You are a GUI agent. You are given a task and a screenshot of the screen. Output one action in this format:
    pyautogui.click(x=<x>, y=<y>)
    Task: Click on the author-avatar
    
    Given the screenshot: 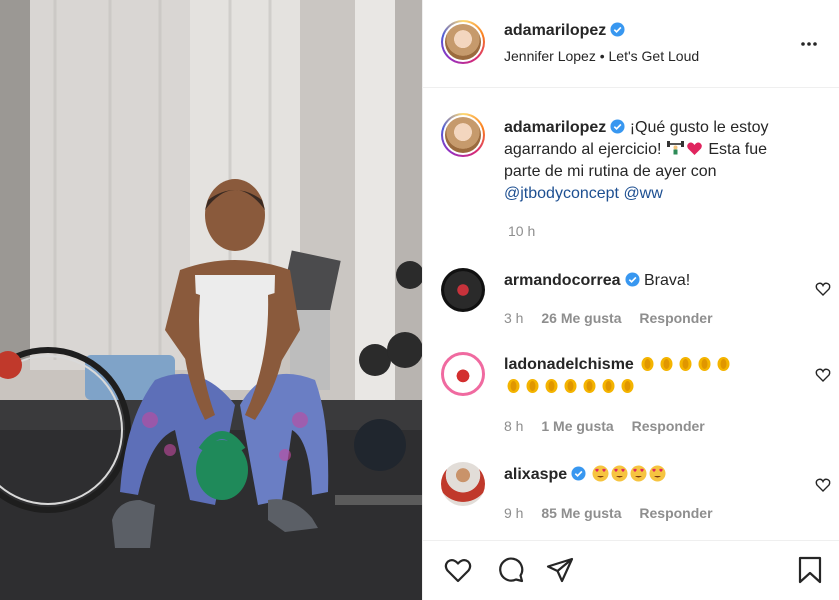 What is the action you would take?
    pyautogui.click(x=463, y=42)
    